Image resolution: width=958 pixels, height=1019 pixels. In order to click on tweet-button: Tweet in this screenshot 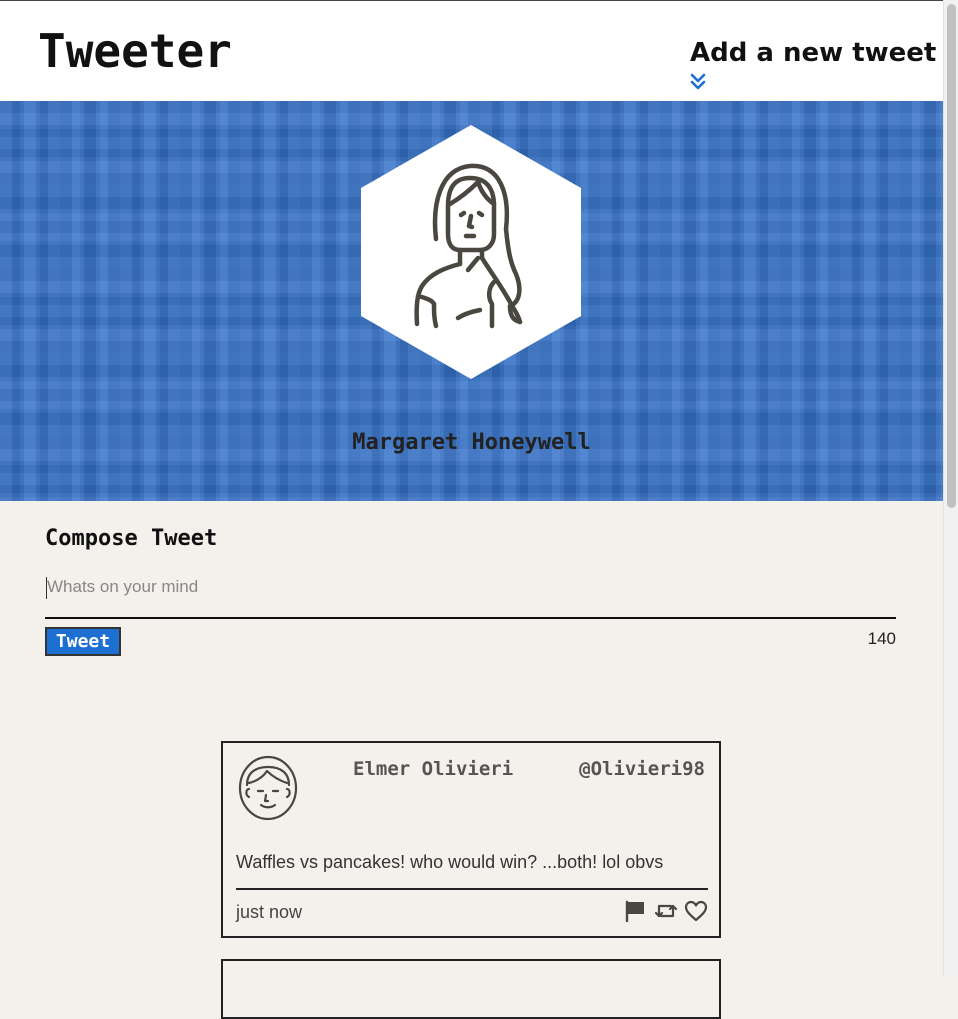, I will do `click(83, 641)`.